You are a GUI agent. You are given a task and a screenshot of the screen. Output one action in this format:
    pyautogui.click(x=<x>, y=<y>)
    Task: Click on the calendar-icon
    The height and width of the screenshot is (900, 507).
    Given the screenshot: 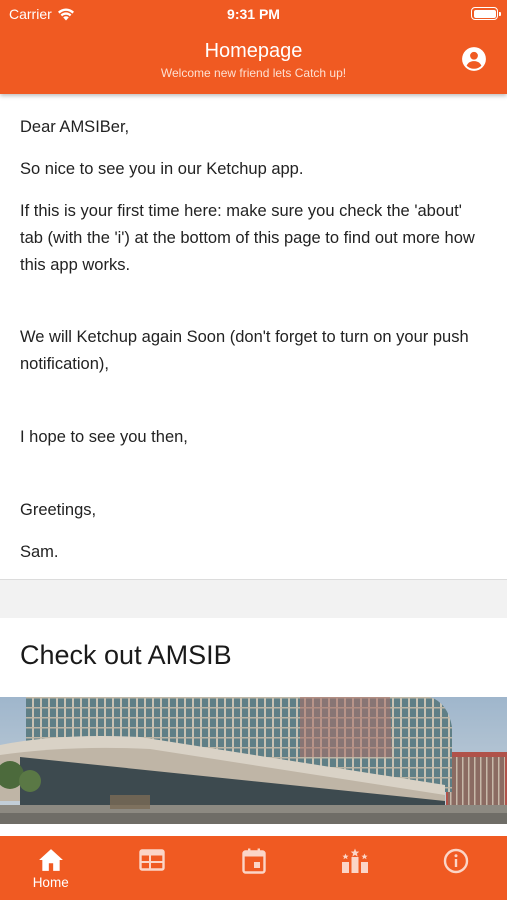 What is the action you would take?
    pyautogui.click(x=253, y=861)
    